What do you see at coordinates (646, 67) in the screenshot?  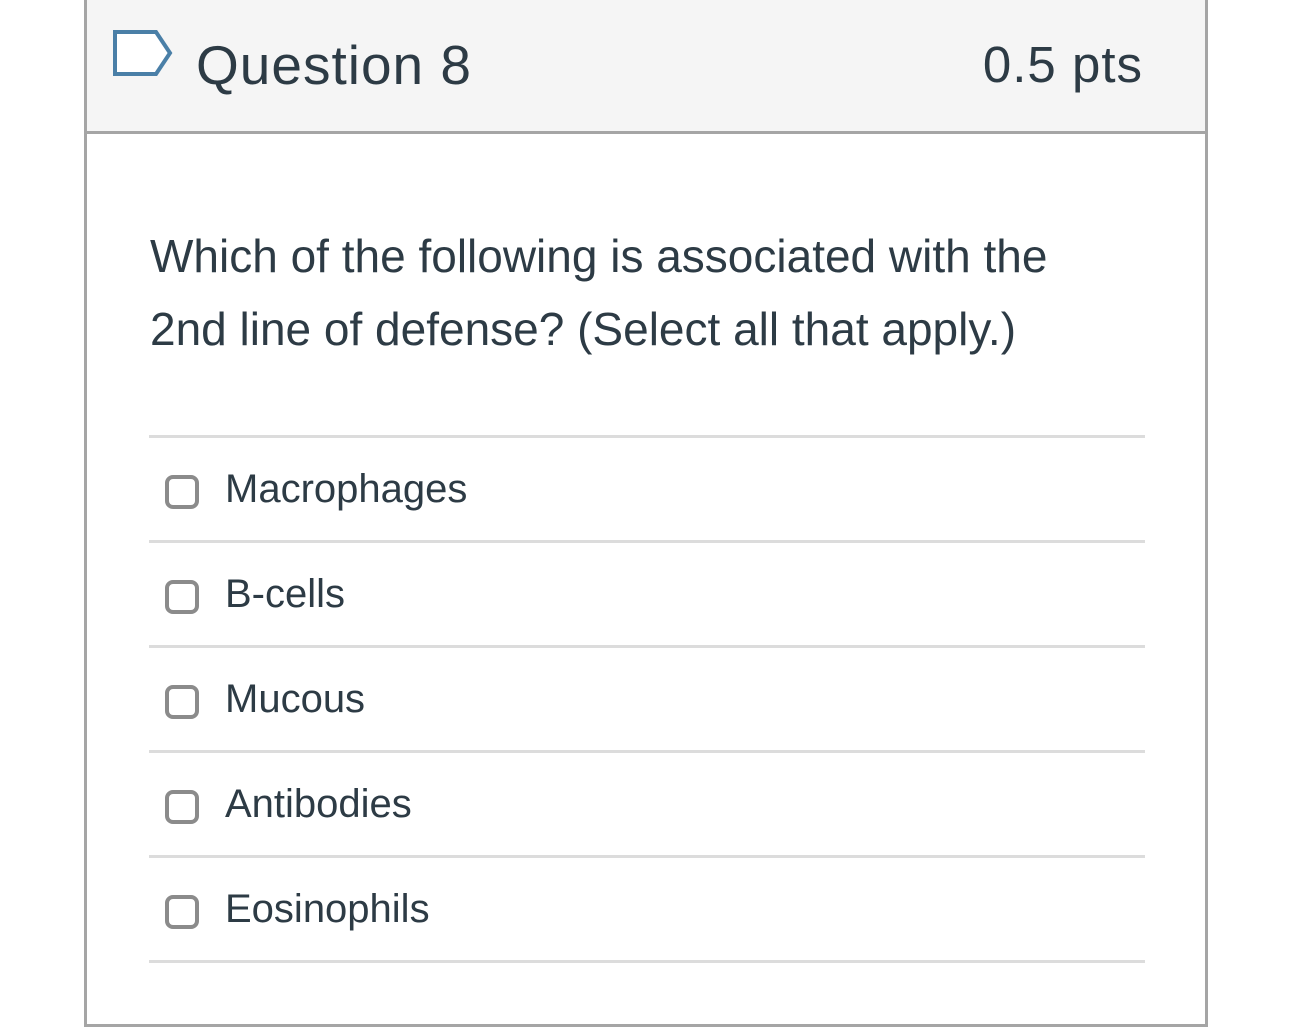 I see `question-header: Question 8 0.5 pts` at bounding box center [646, 67].